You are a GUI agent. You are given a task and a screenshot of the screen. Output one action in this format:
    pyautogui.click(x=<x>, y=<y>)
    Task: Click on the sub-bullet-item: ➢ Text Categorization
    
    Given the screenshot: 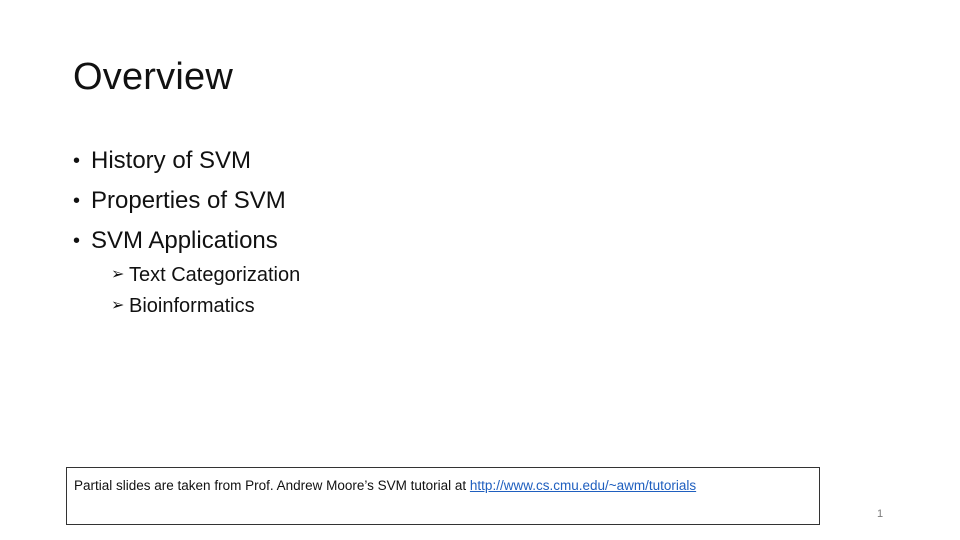 What is the action you would take?
    pyautogui.click(x=205, y=277)
    